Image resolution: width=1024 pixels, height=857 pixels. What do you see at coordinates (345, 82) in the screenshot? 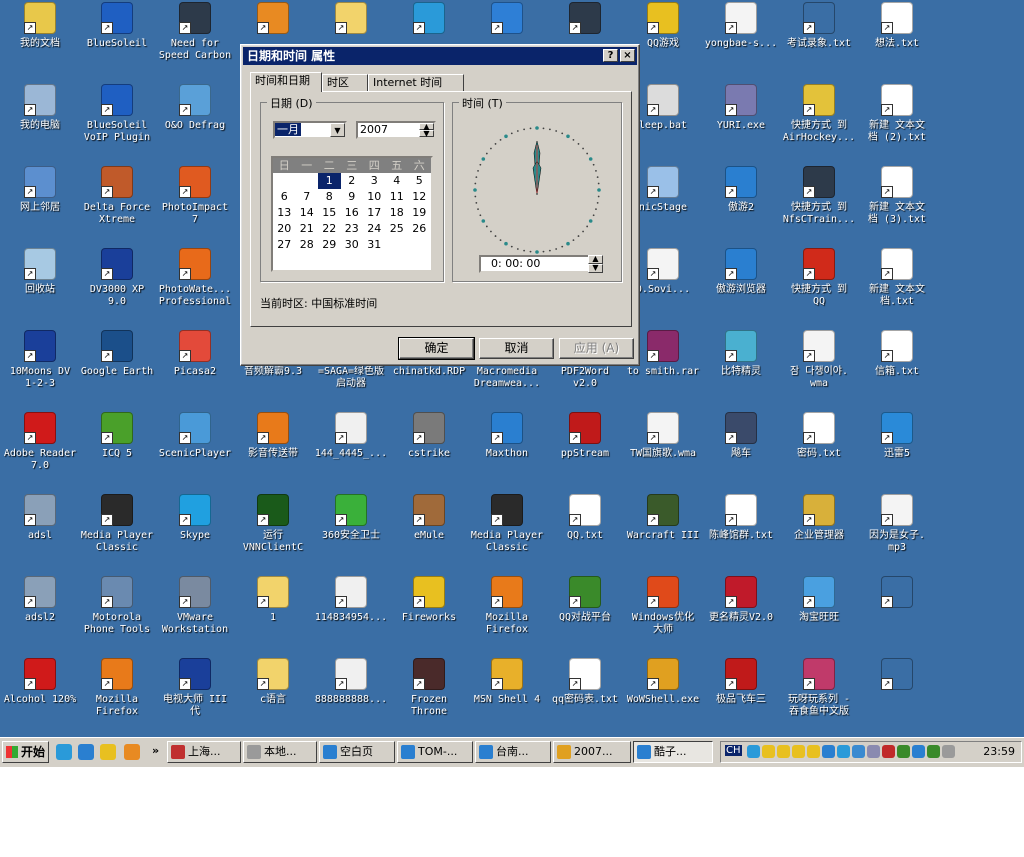
I see `tab-time-zone: 时区` at bounding box center [345, 82].